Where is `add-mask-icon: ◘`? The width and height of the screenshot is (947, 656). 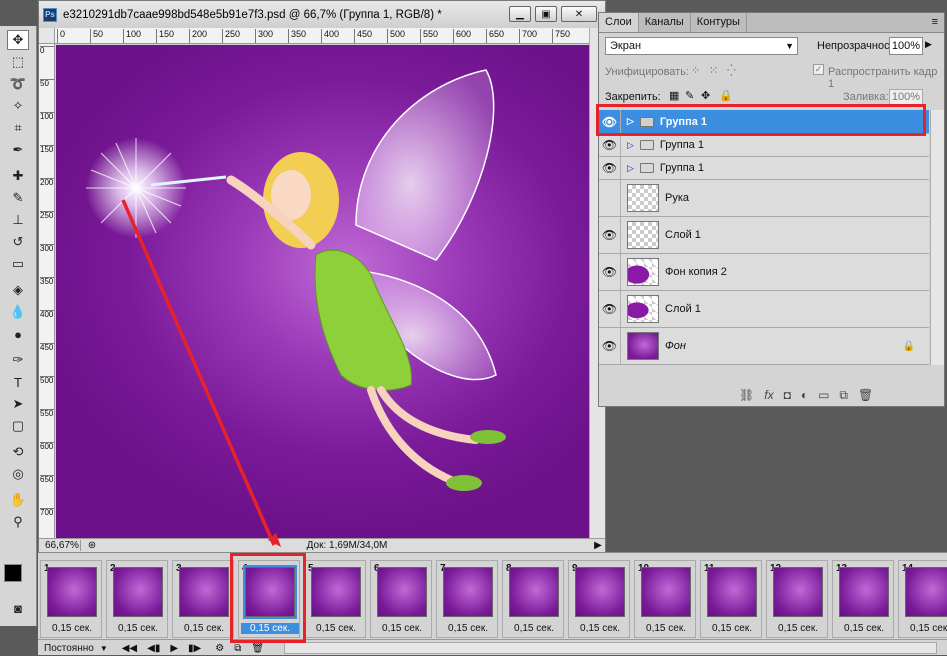 add-mask-icon: ◘ is located at coordinates (787, 395).